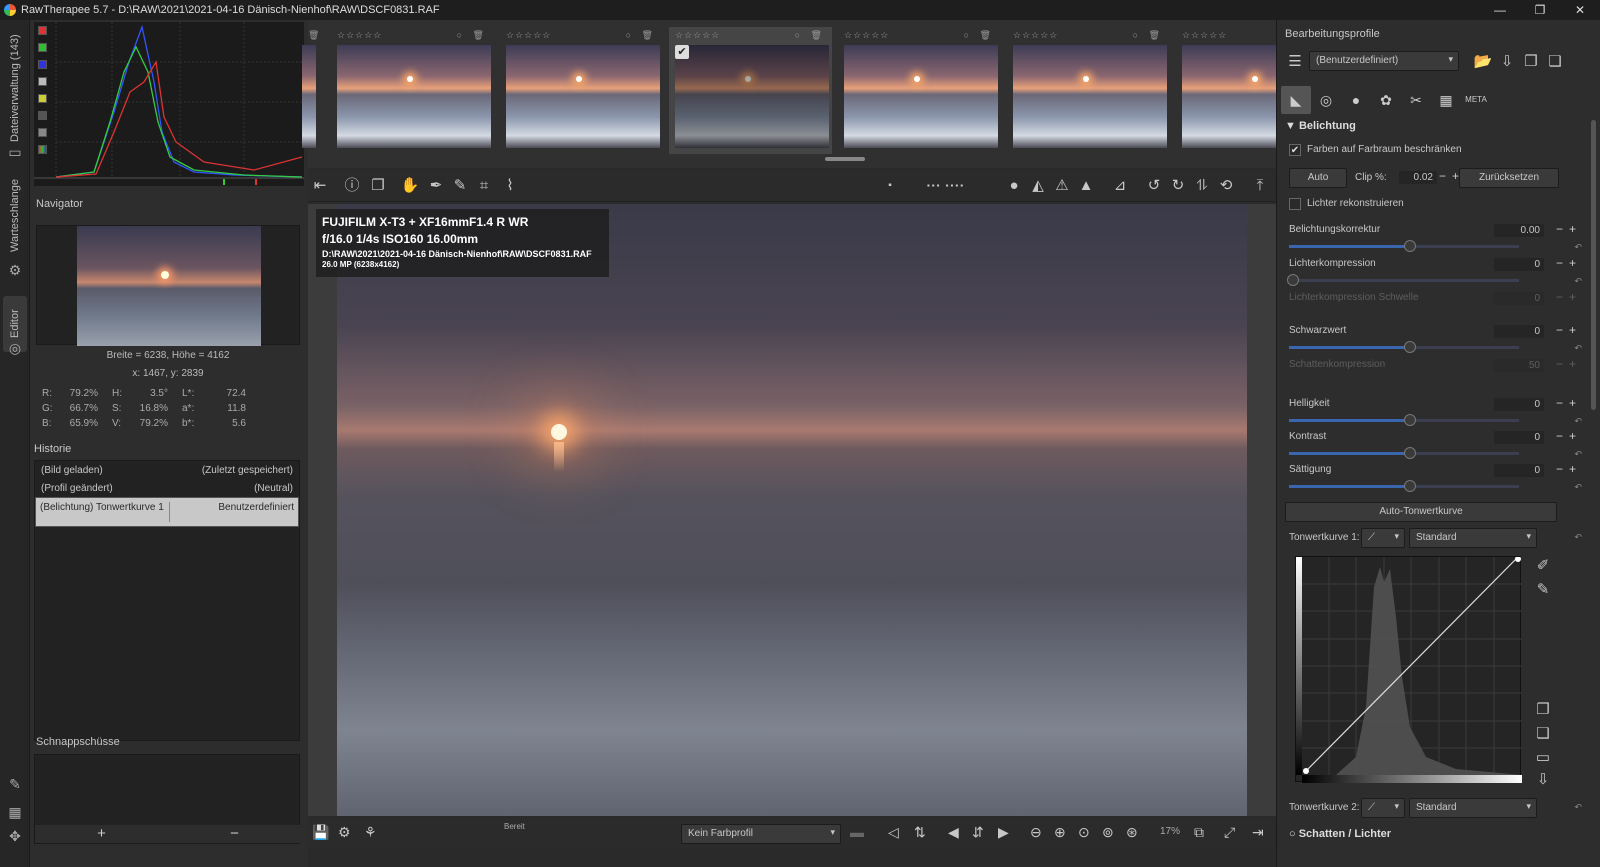 The width and height of the screenshot is (1600, 867). What do you see at coordinates (1003, 832) in the screenshot?
I see `forward-icon: ▶` at bounding box center [1003, 832].